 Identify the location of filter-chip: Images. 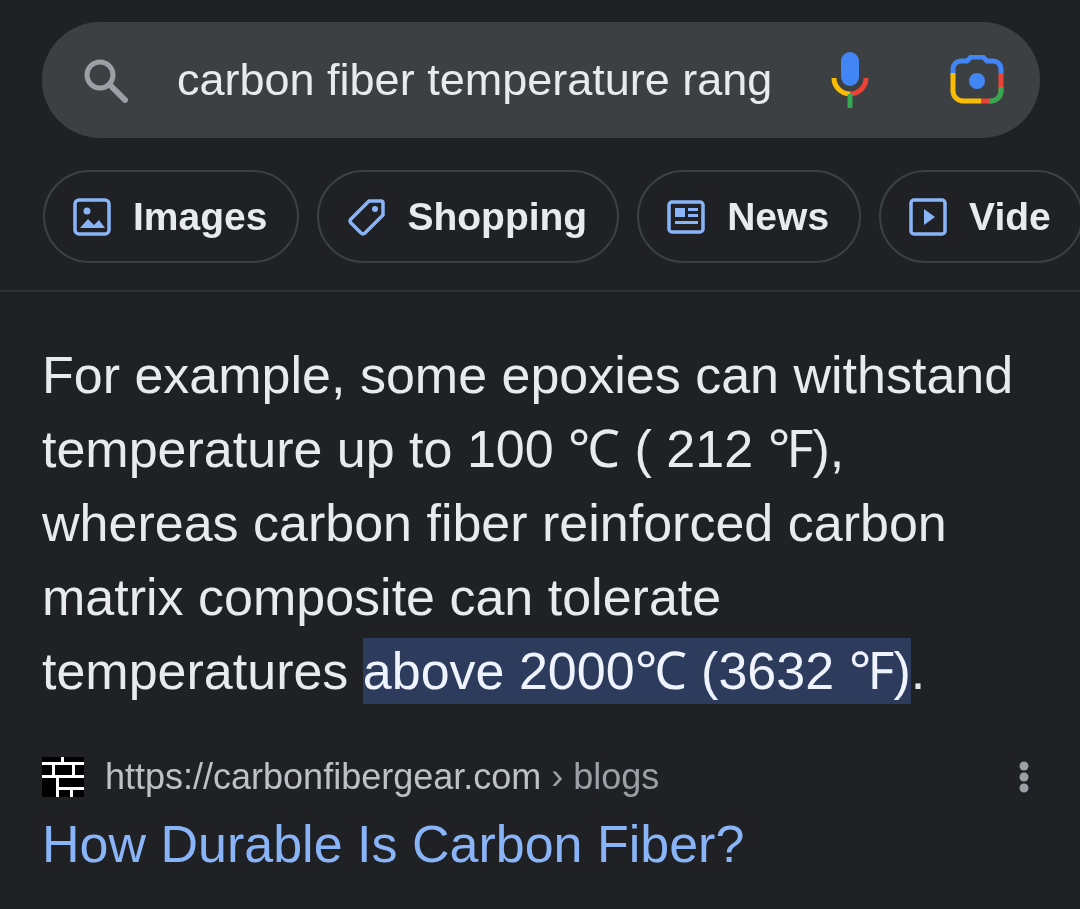
(171, 216).